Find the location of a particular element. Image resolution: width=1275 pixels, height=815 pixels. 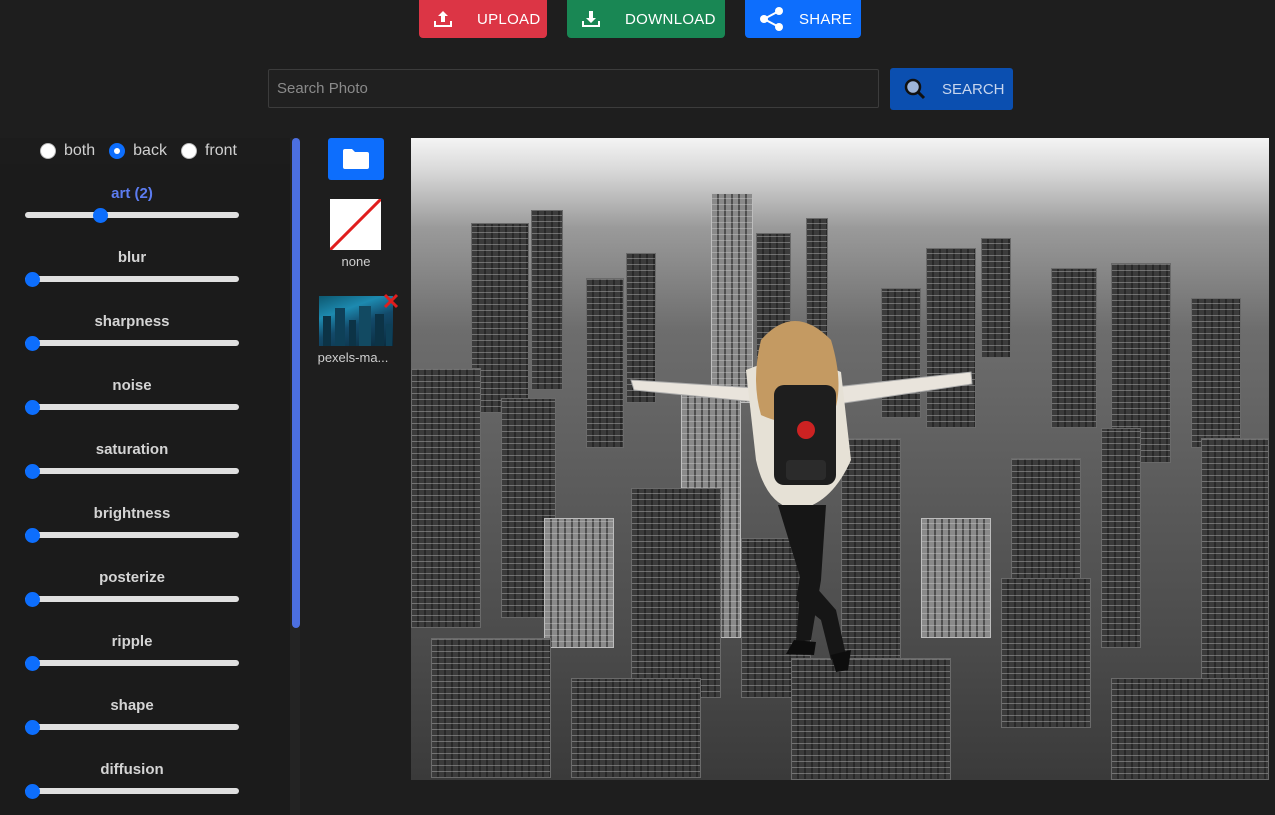

upload-icon is located at coordinates (443, 19).